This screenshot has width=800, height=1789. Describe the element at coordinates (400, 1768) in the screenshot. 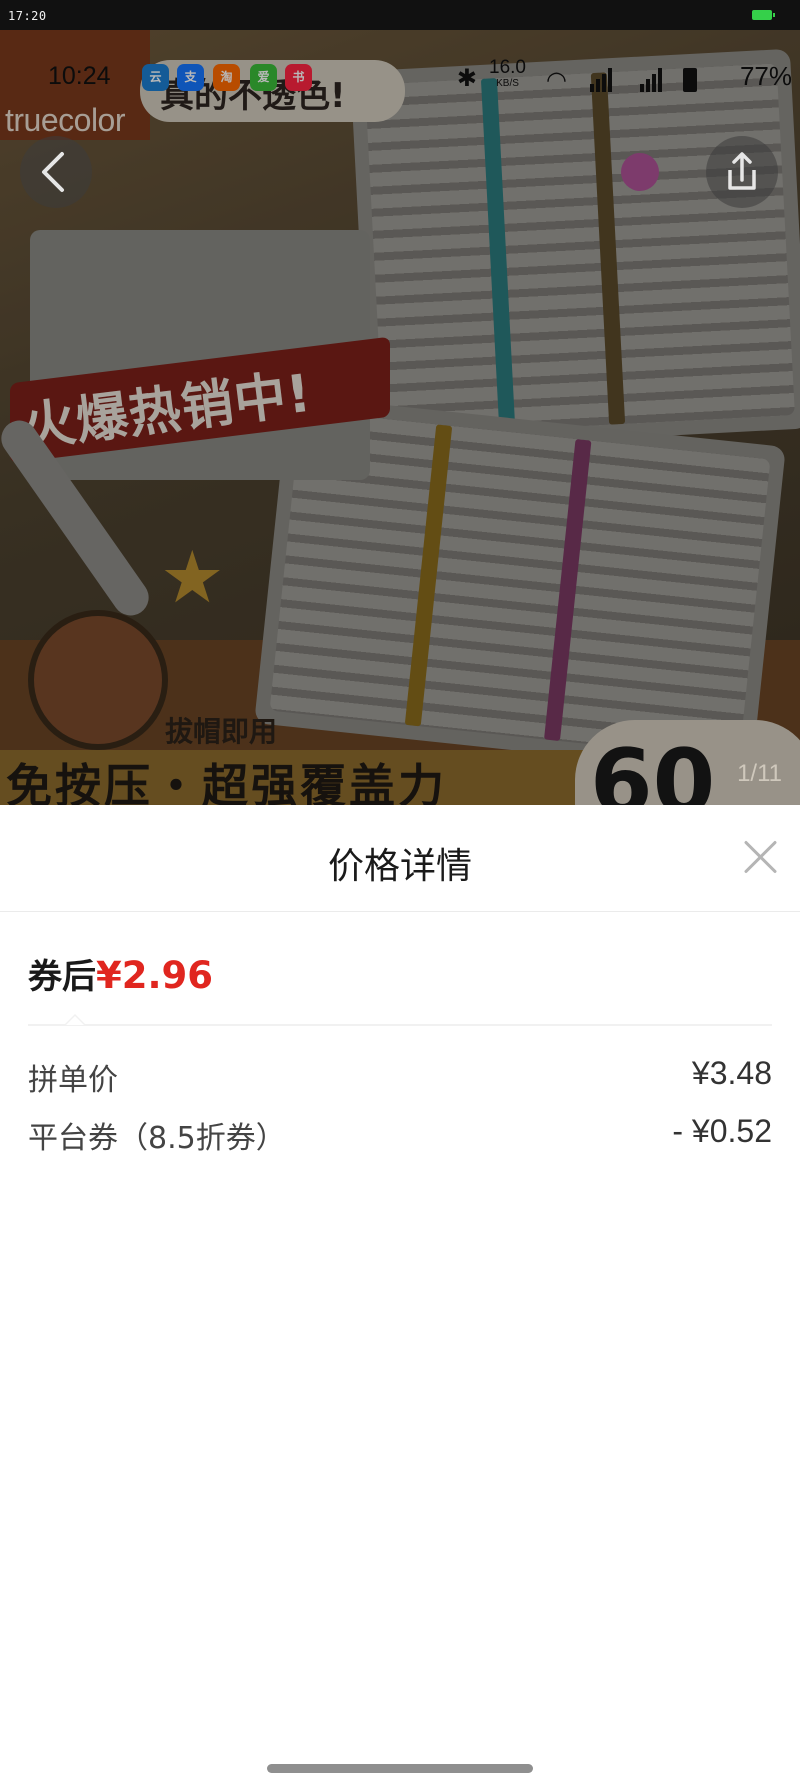

I see `home-indicator` at that location.